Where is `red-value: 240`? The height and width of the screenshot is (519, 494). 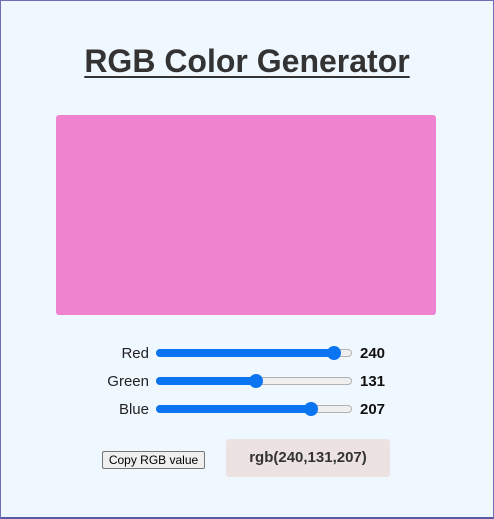 red-value: 240 is located at coordinates (373, 353).